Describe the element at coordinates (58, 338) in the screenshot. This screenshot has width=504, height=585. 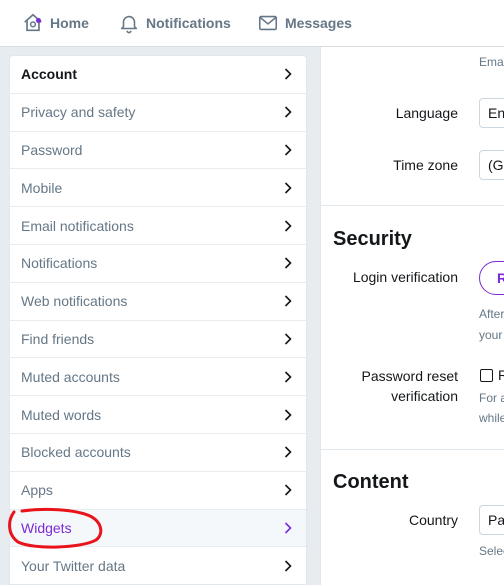
I see `sidebar-item-label: Find friends` at that location.